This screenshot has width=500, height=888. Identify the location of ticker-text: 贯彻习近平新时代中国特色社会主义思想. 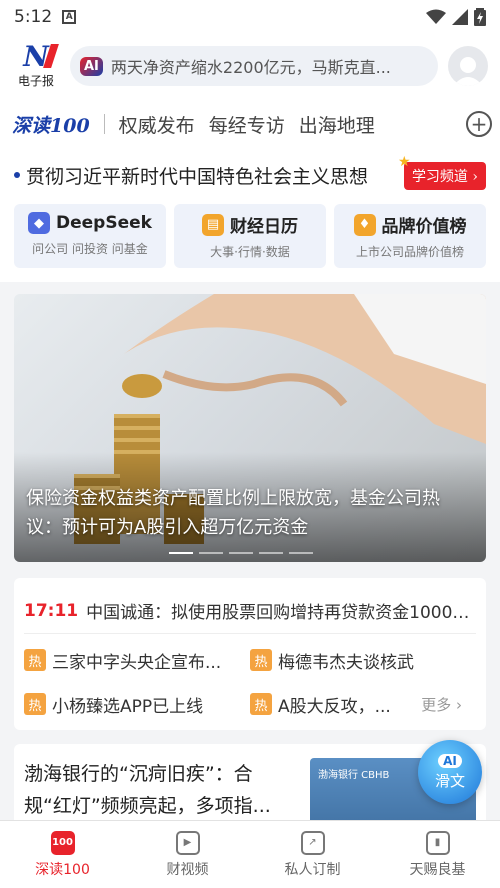
(197, 176).